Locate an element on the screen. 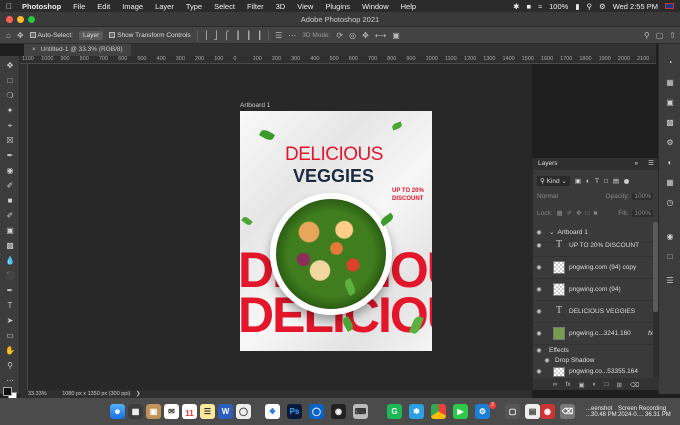 This screenshot has width=680, height=425. document-tab: × Untitled-1 @ 33.3% (RGB/8) is located at coordinates (77, 50).